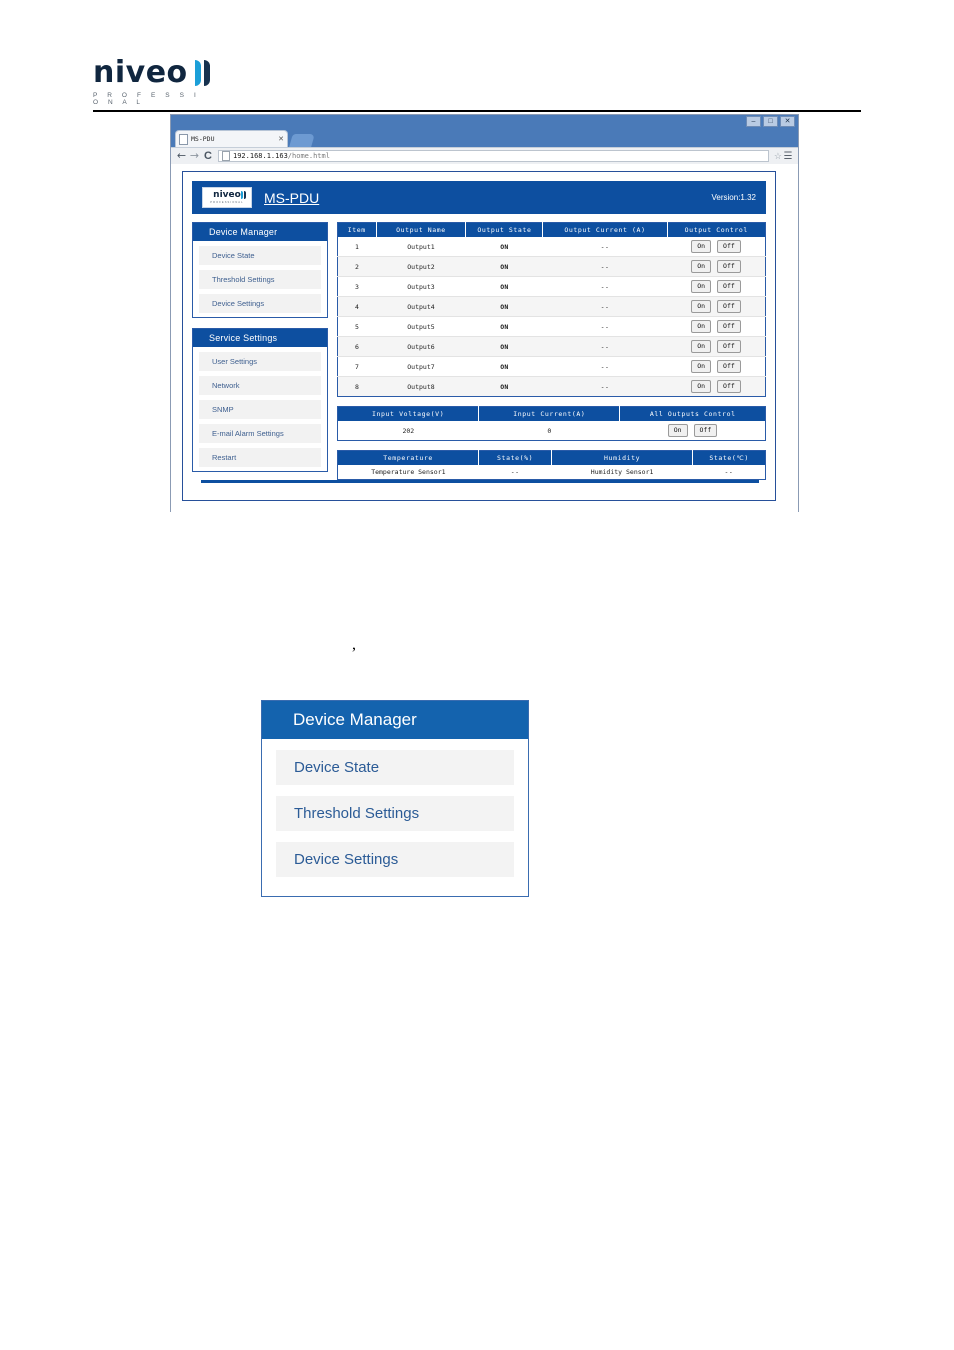 The height and width of the screenshot is (1350, 954). What do you see at coordinates (146, 99) in the screenshot?
I see `niveo-logo-tagline: P R O F E S S I O N A L` at bounding box center [146, 99].